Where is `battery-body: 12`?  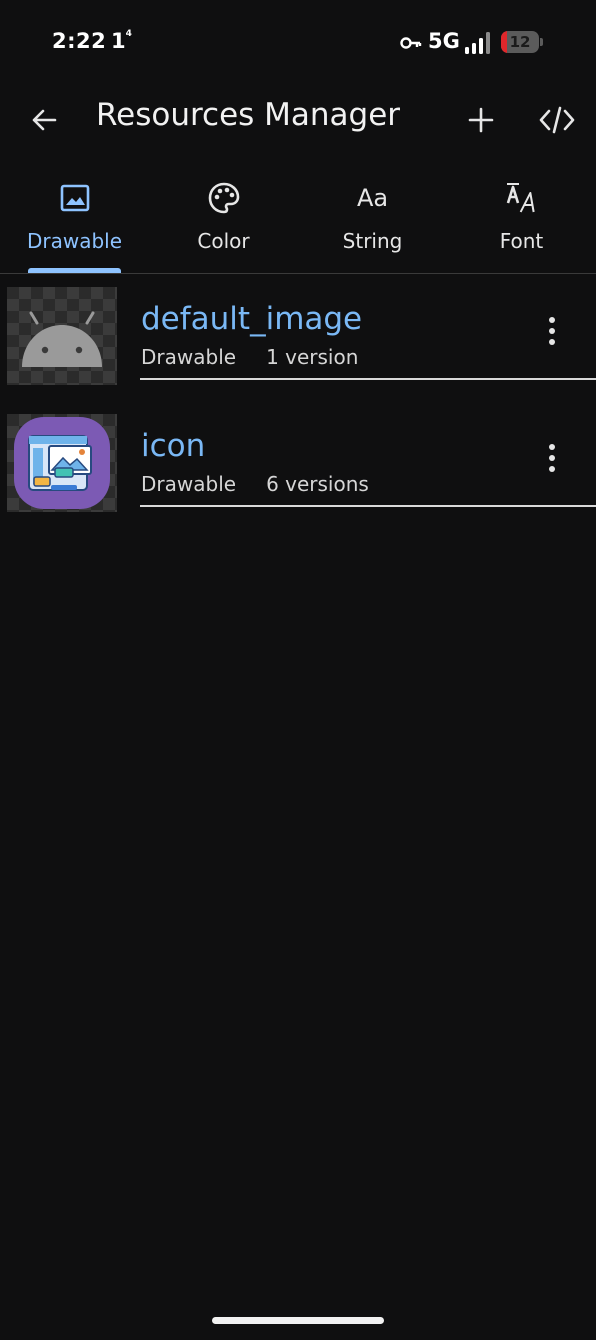 battery-body: 12 is located at coordinates (520, 42).